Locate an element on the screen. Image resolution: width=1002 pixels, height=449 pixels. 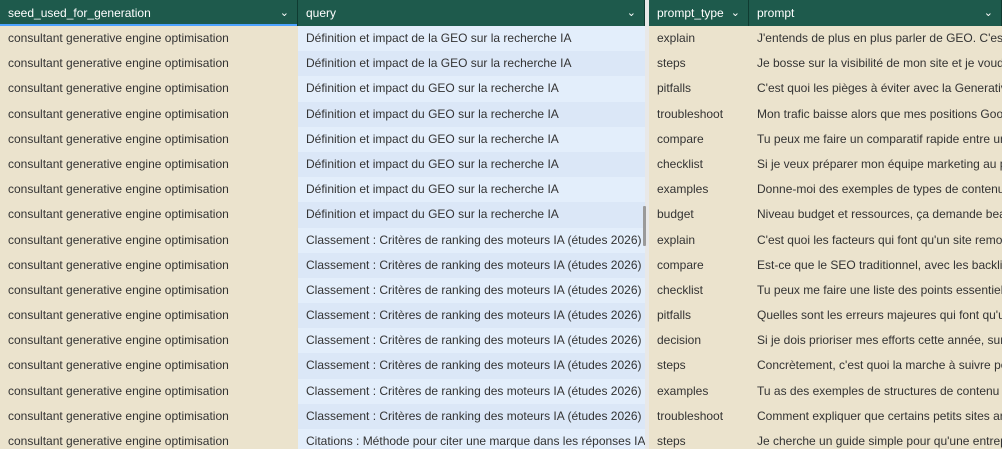
prompt-type-cell: budget is located at coordinates (699, 215).